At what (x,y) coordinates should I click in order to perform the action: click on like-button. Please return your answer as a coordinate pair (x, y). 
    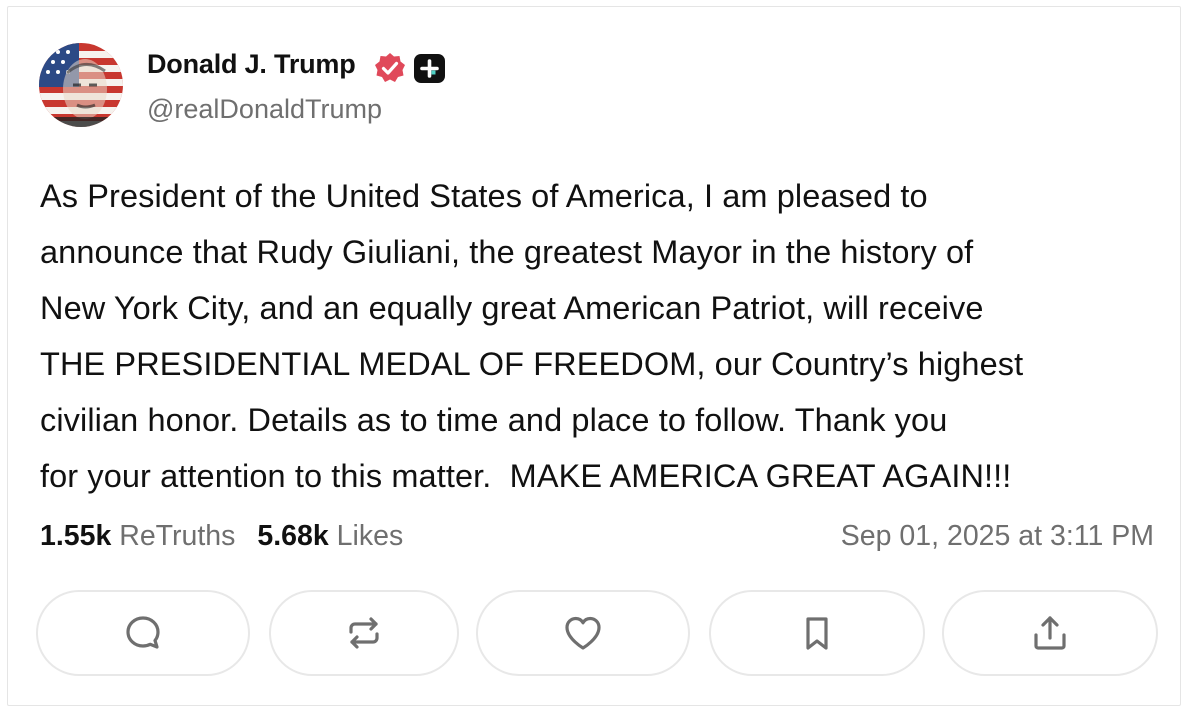
    Looking at the image, I should click on (583, 633).